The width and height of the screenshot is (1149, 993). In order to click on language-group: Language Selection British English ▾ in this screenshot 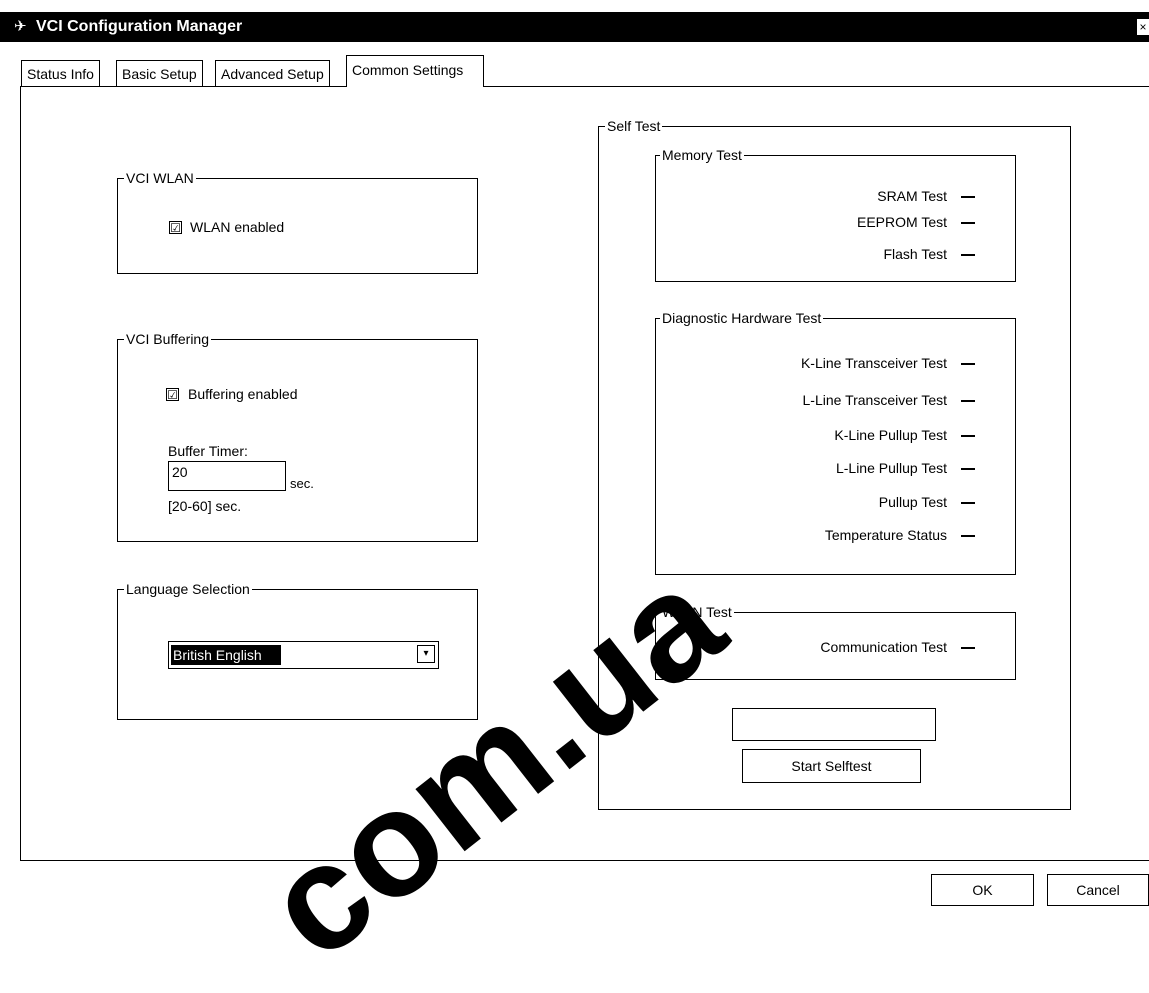, I will do `click(297, 649)`.